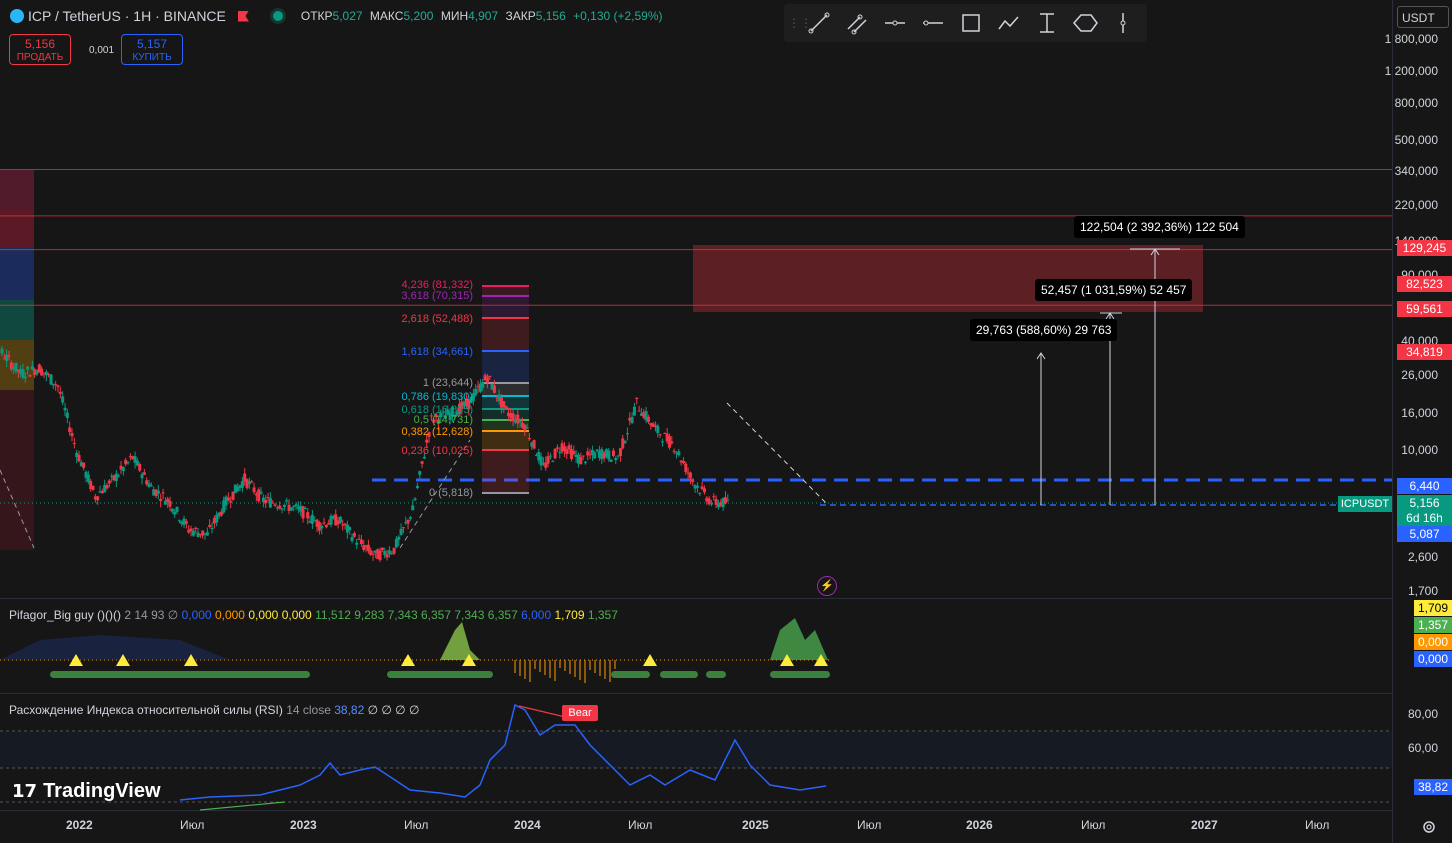 The height and width of the screenshot is (843, 1452). What do you see at coordinates (1433, 625) in the screenshot?
I see `indicator1-tag: 1,357` at bounding box center [1433, 625].